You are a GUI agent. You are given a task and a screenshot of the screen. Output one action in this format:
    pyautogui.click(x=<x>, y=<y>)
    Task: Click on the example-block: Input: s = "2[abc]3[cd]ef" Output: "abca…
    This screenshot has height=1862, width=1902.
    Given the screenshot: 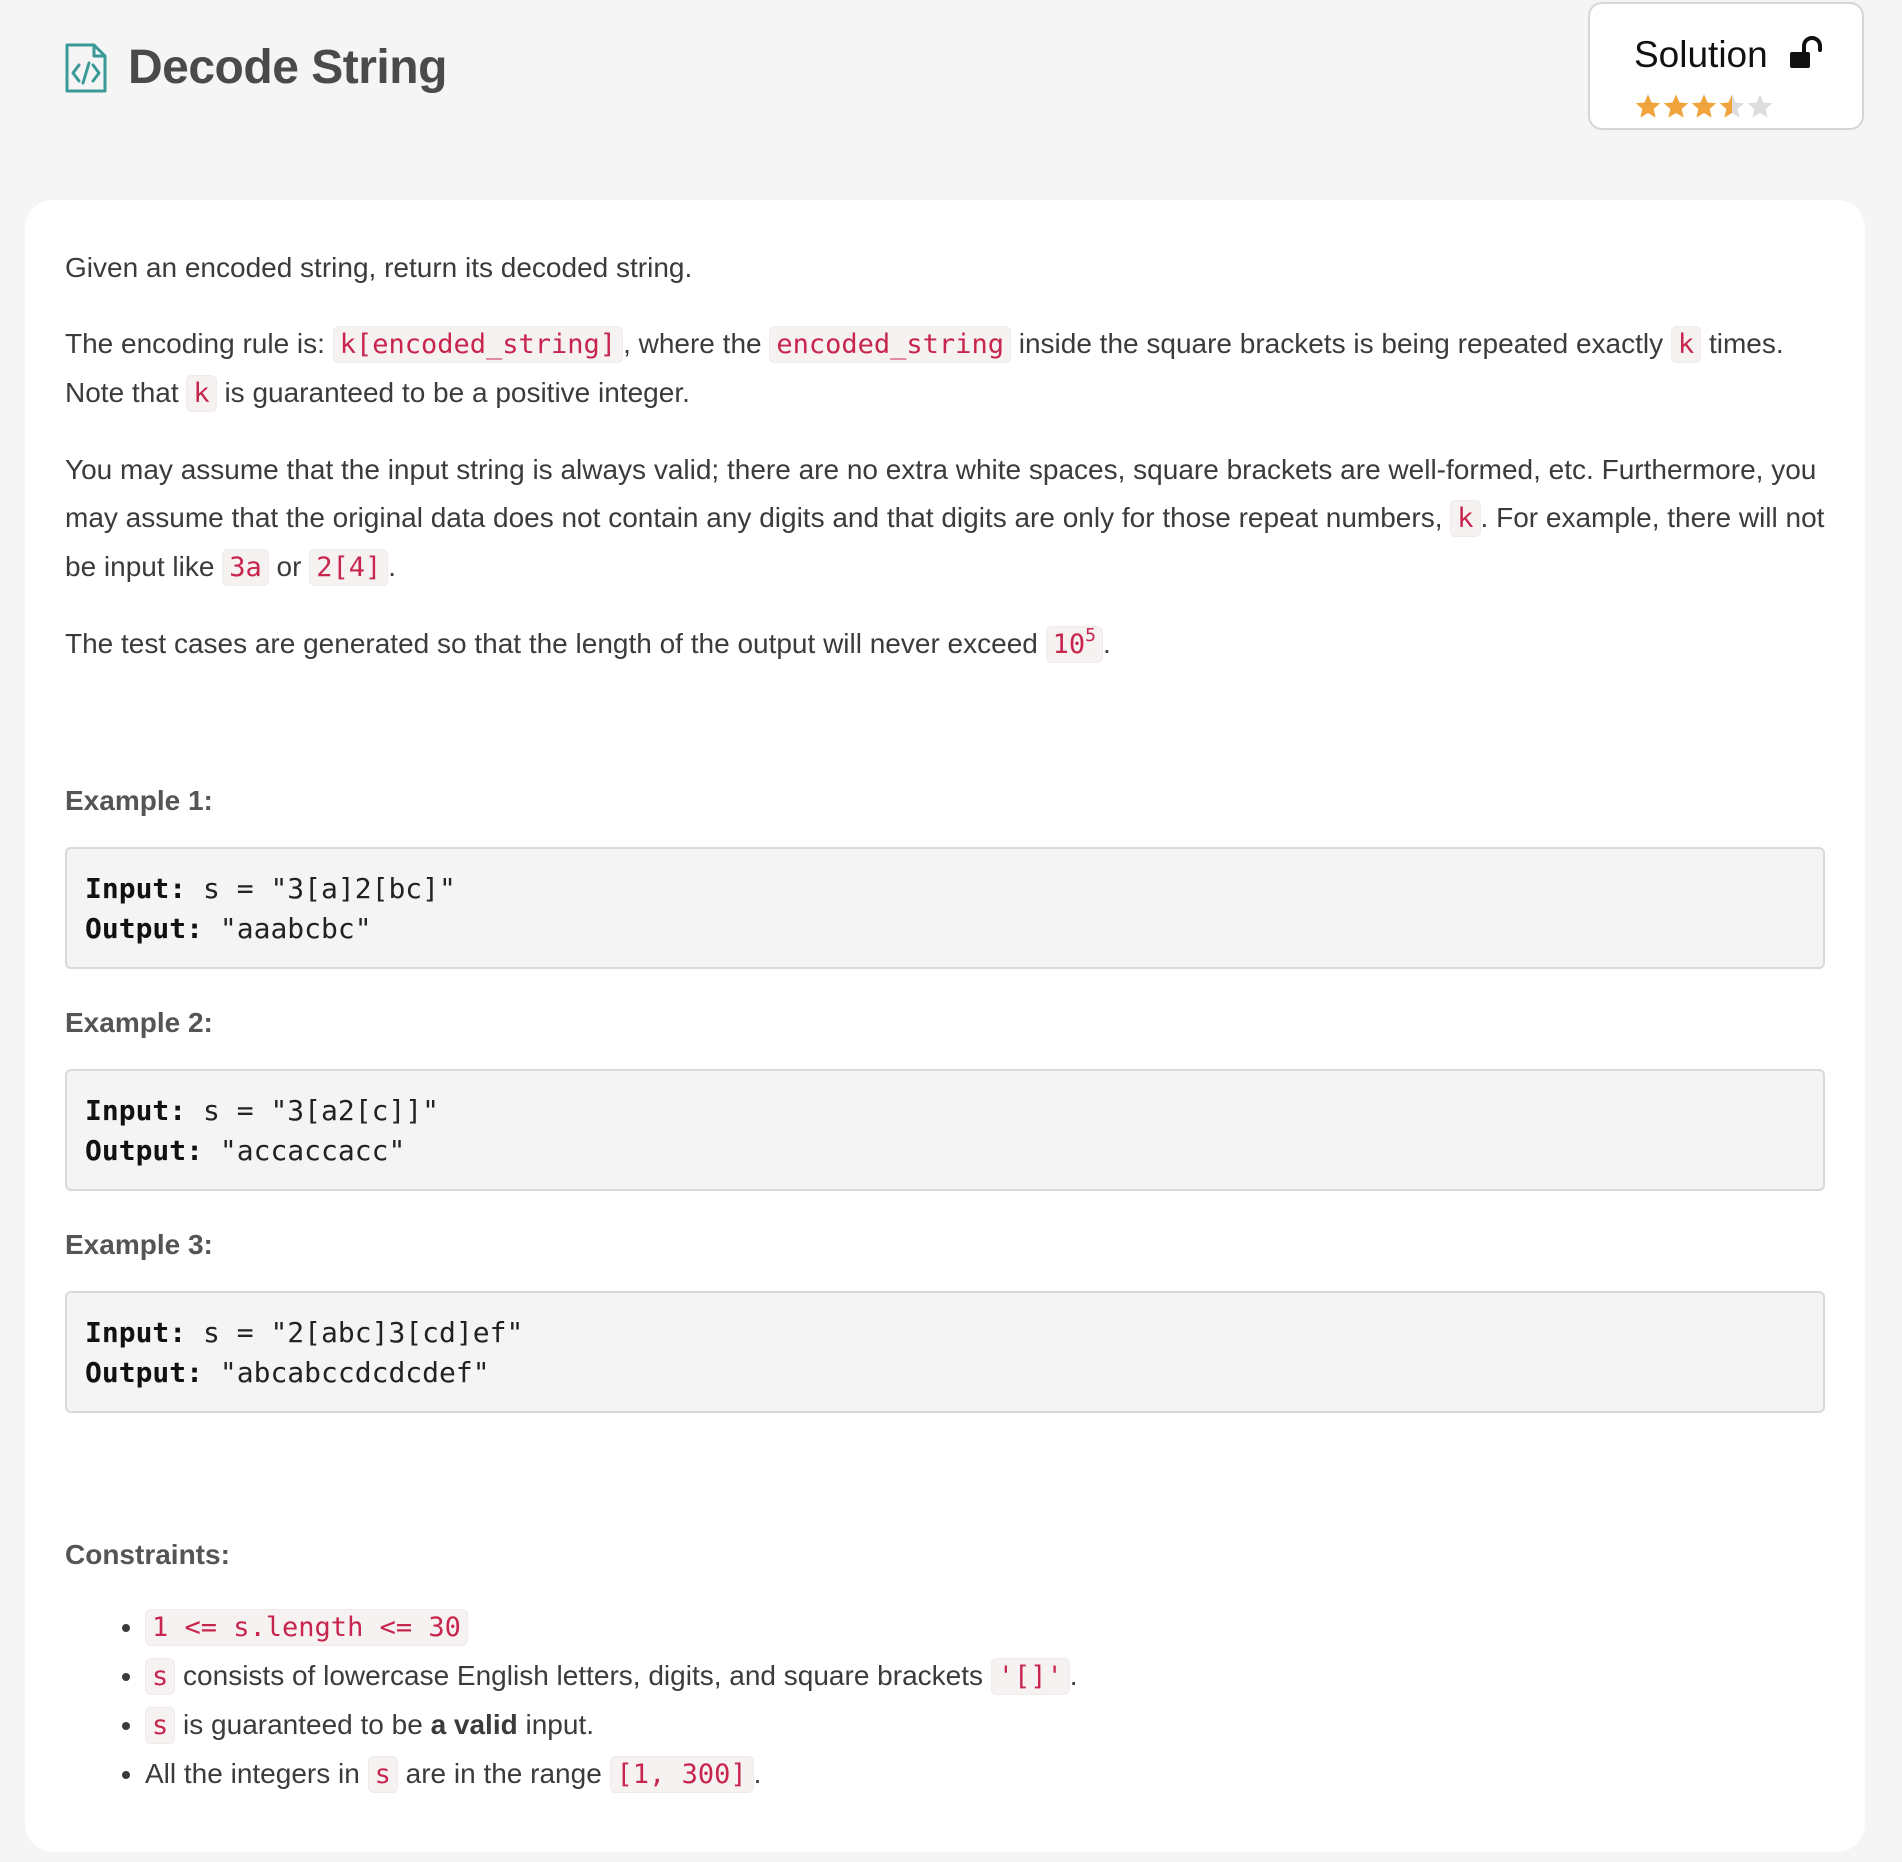 What is the action you would take?
    pyautogui.click(x=945, y=1352)
    